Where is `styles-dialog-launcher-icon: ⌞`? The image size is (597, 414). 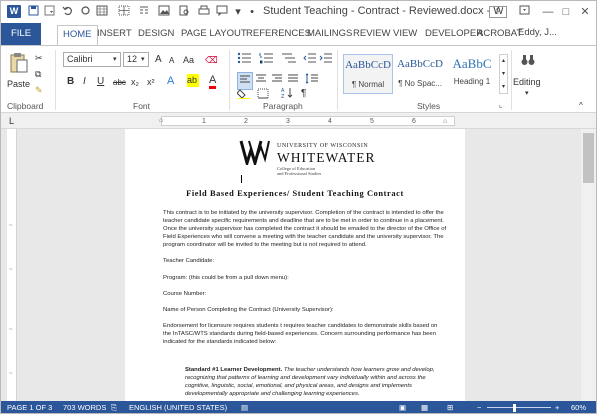
styles-dialog-launcher-icon: ⌞ is located at coordinates (500, 106).